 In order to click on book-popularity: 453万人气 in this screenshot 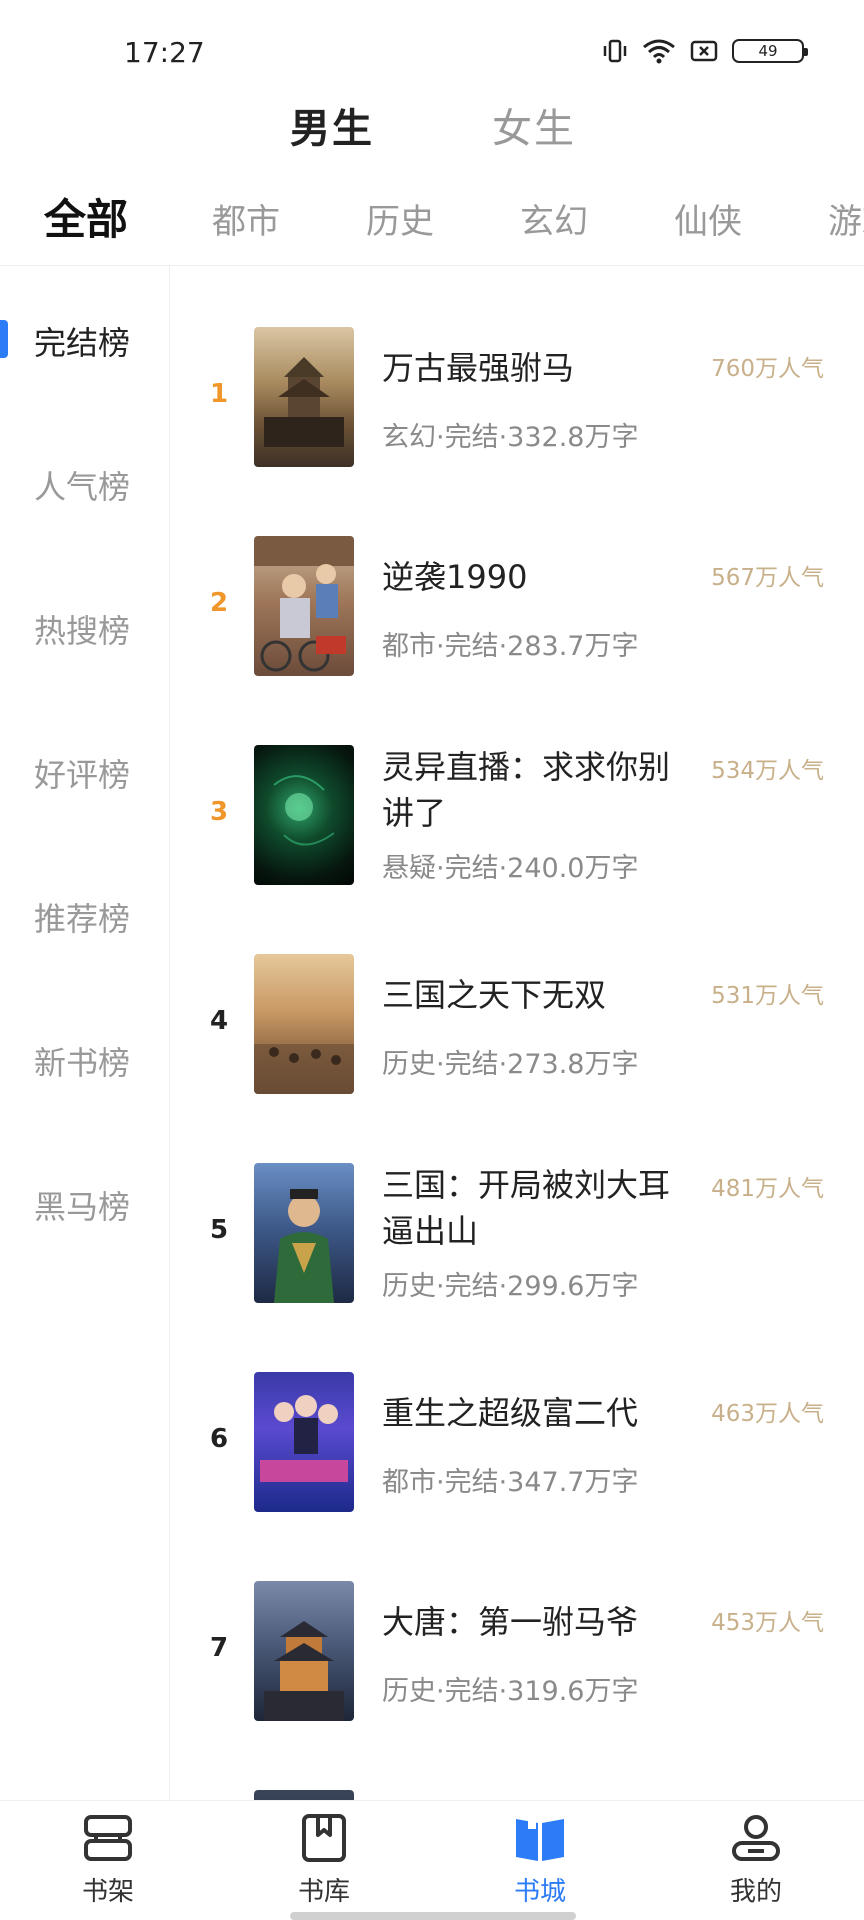, I will do `click(767, 1623)`.